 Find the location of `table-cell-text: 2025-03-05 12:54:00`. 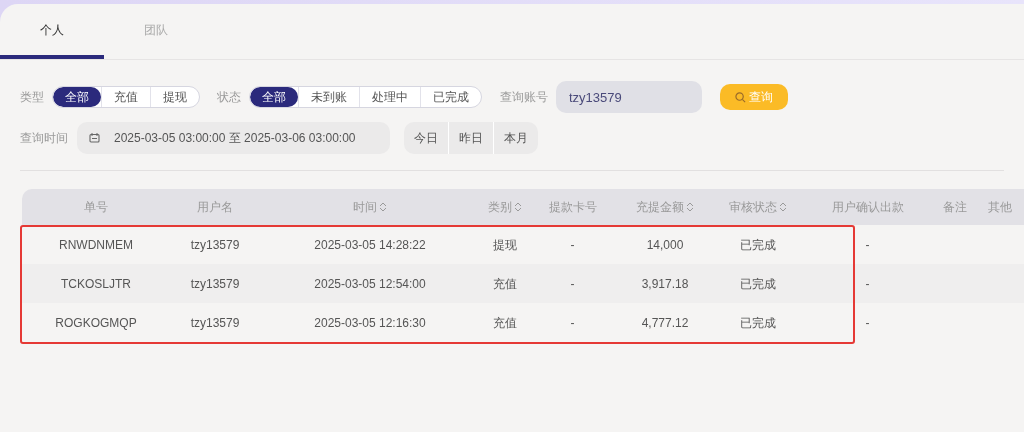

table-cell-text: 2025-03-05 12:54:00 is located at coordinates (370, 284).